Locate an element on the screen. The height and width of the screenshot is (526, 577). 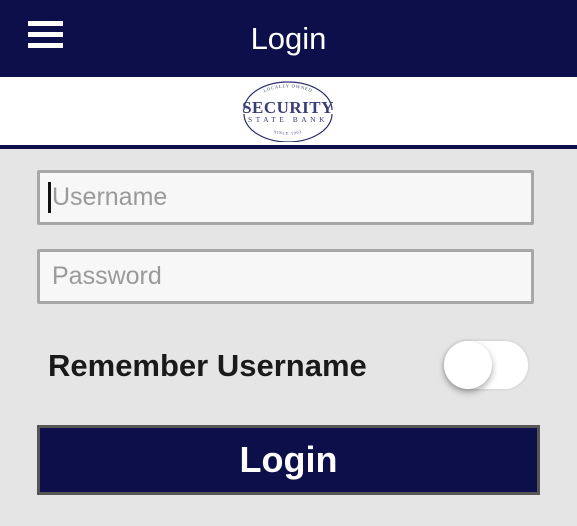
username-input is located at coordinates (285, 197).